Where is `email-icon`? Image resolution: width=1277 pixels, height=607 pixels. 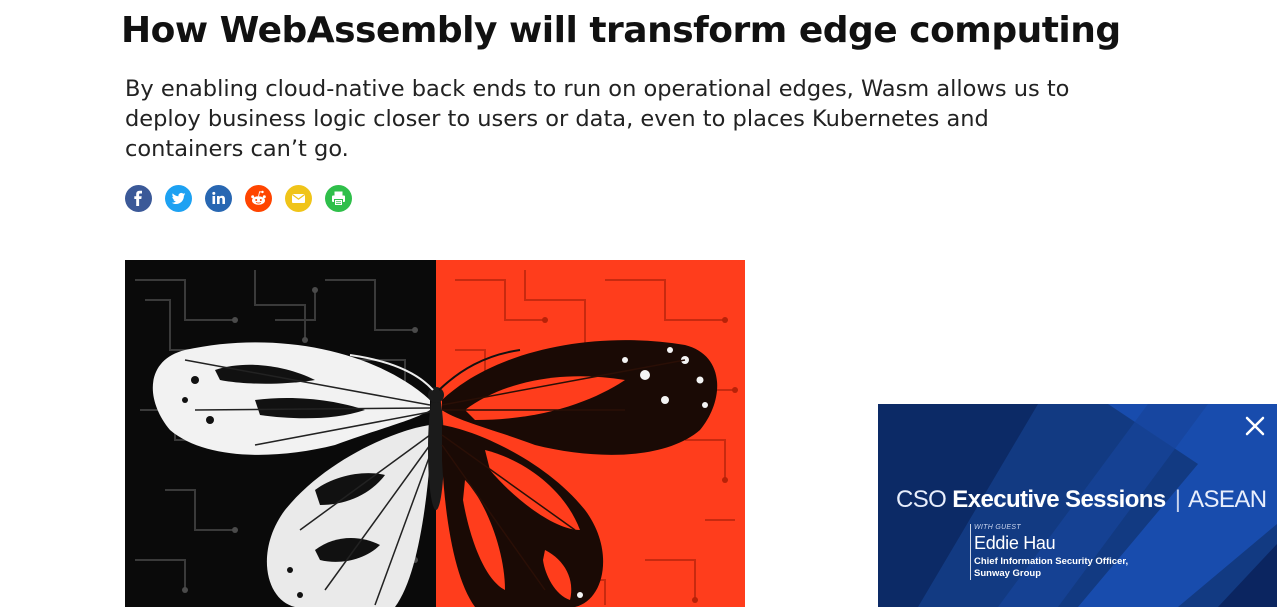
email-icon is located at coordinates (298, 198).